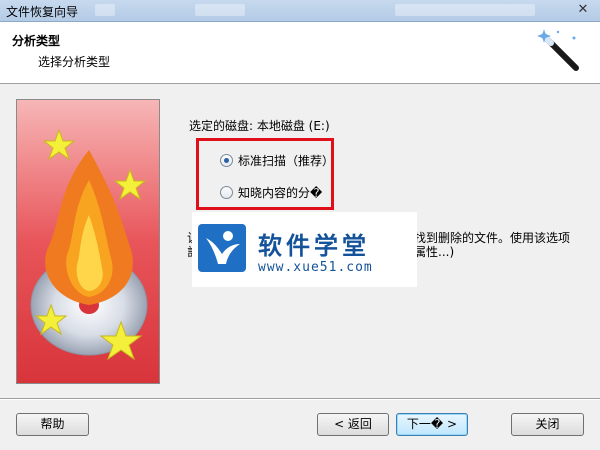  I want to click on option-standard-scan-label: 标准扫描（推荐）, so click(286, 160).